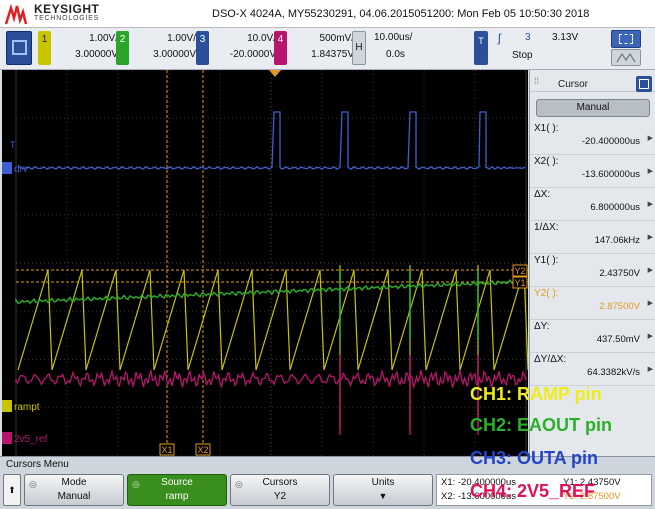 This screenshot has height=509, width=655. Describe the element at coordinates (383, 490) in the screenshot. I see `units-softkey: Units ▼` at that location.